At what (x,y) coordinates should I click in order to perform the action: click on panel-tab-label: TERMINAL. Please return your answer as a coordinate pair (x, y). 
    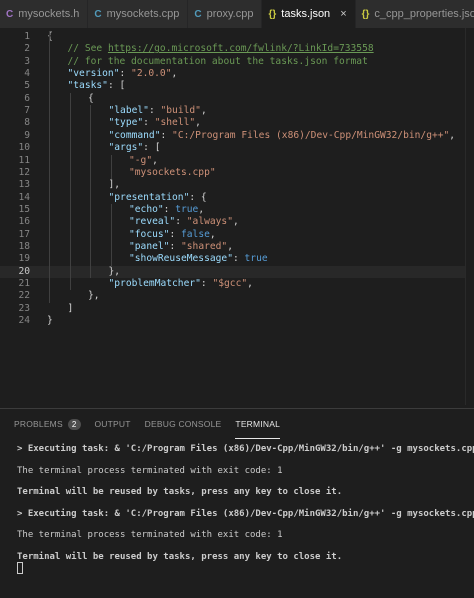
    Looking at the image, I should click on (257, 423).